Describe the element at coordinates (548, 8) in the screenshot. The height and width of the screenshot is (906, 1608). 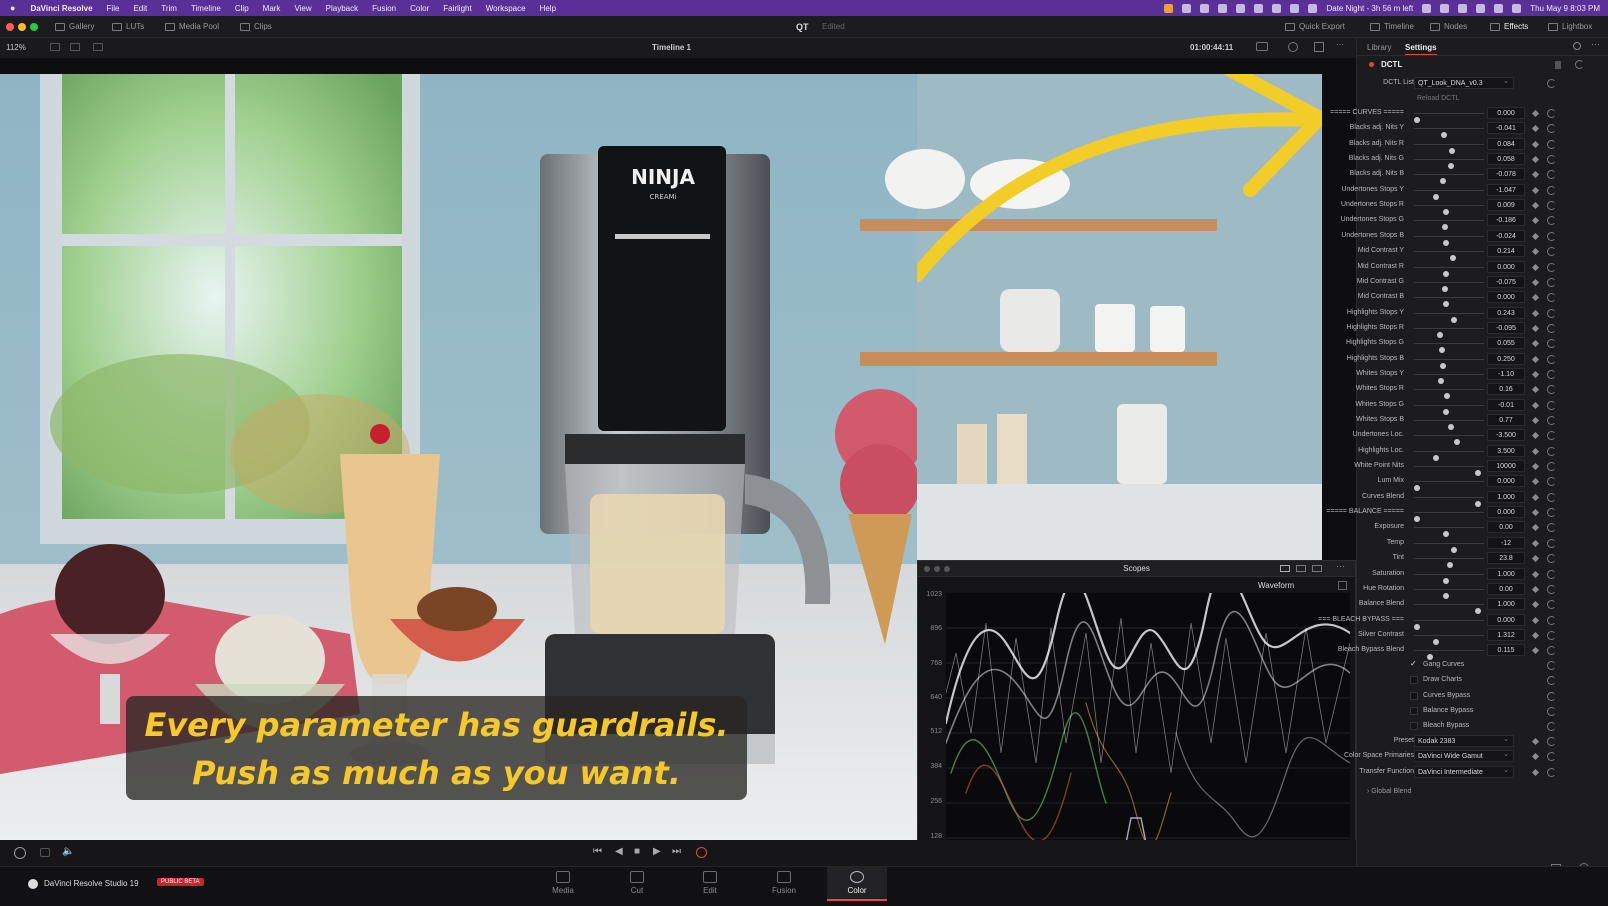
I see `menu-help: Help` at that location.